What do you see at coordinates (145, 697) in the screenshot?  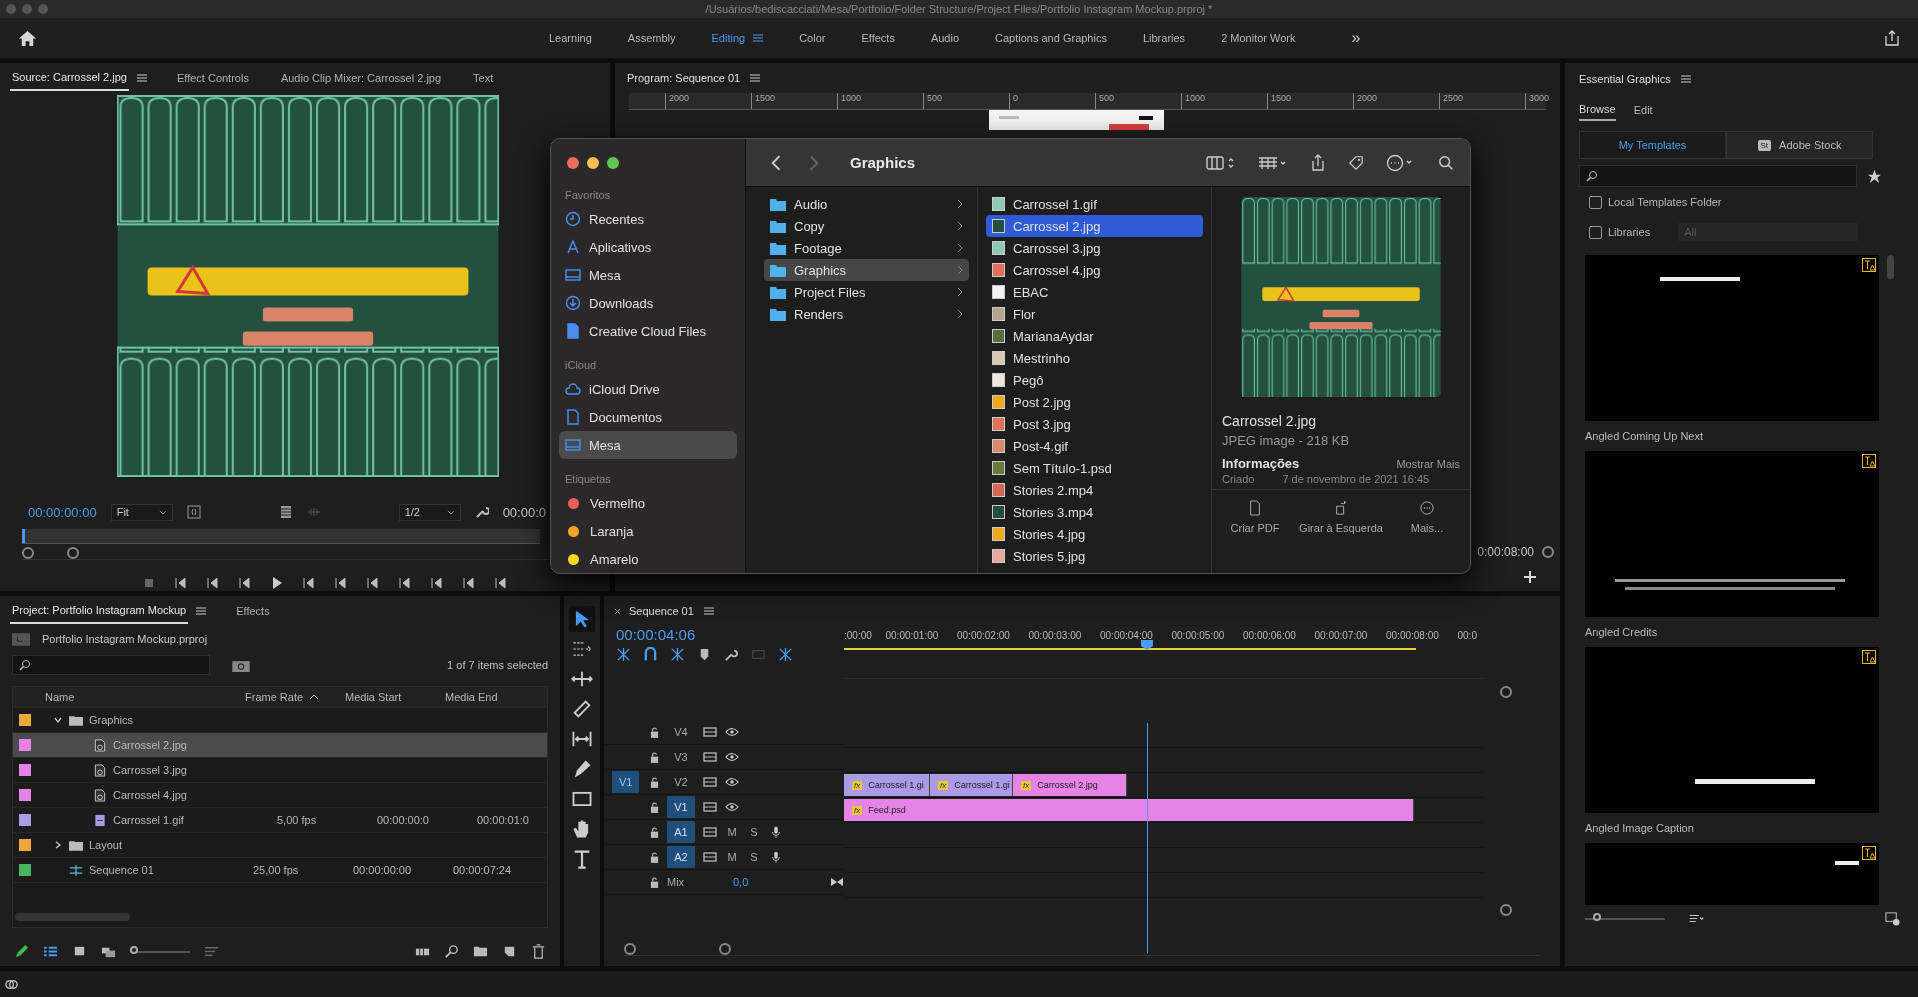 I see `column-header: Name` at bounding box center [145, 697].